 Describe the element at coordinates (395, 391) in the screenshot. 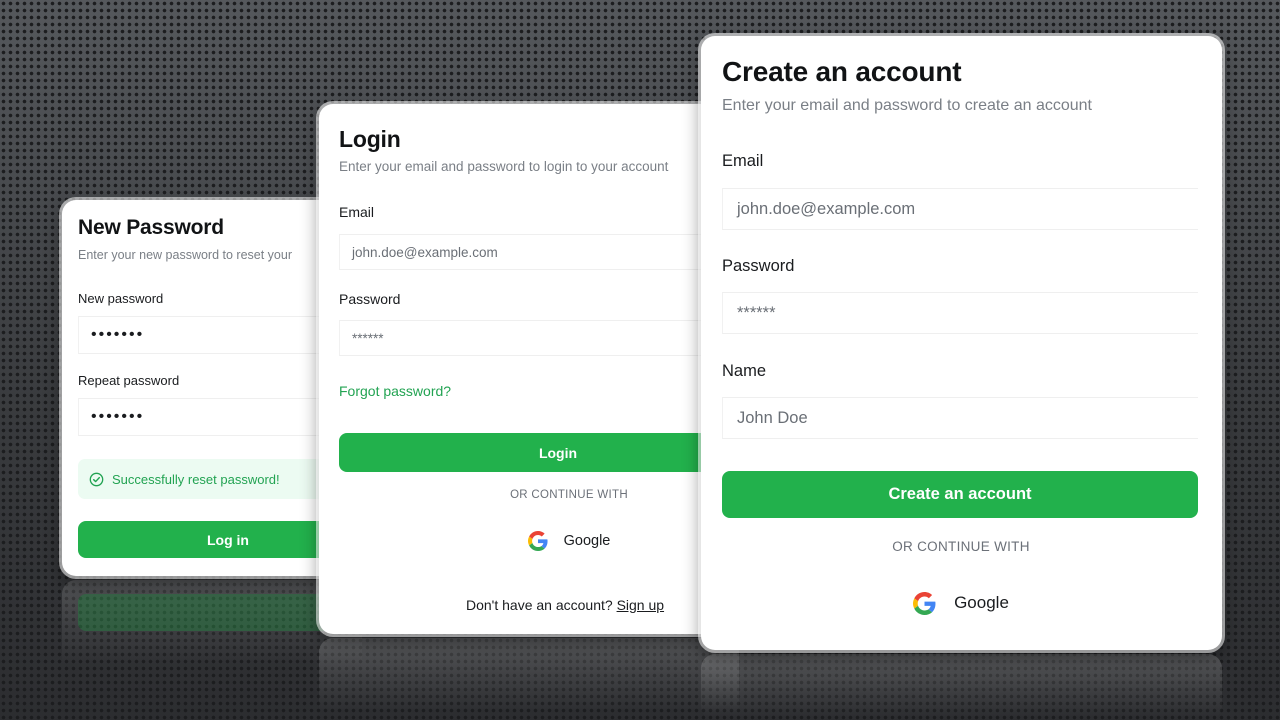

I see `forgot-password-link: Forgot password?` at that location.